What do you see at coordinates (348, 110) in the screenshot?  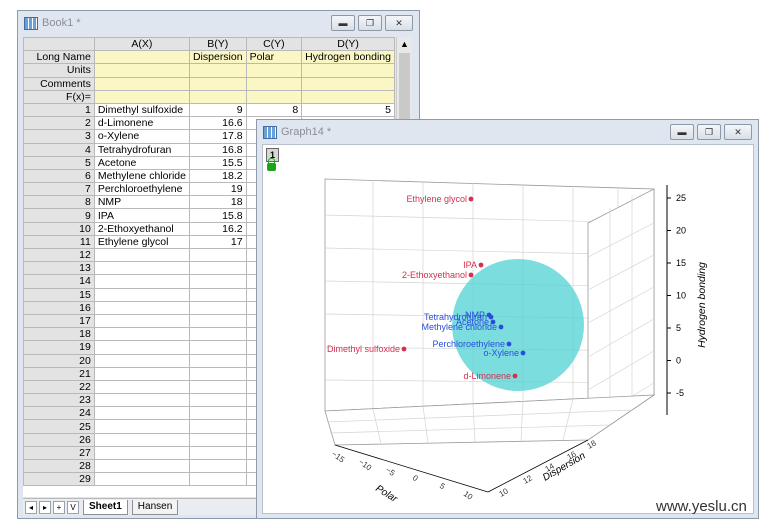 I see `cell-d: 5` at bounding box center [348, 110].